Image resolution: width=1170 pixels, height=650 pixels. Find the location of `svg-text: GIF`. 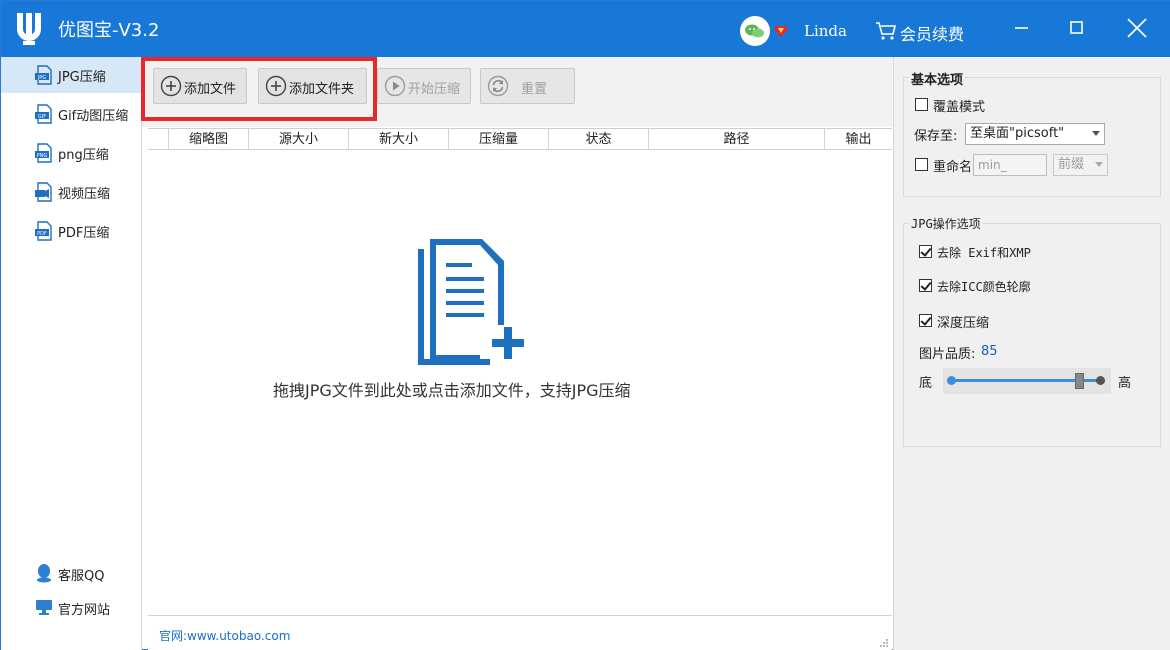

svg-text: GIF is located at coordinates (42, 117).